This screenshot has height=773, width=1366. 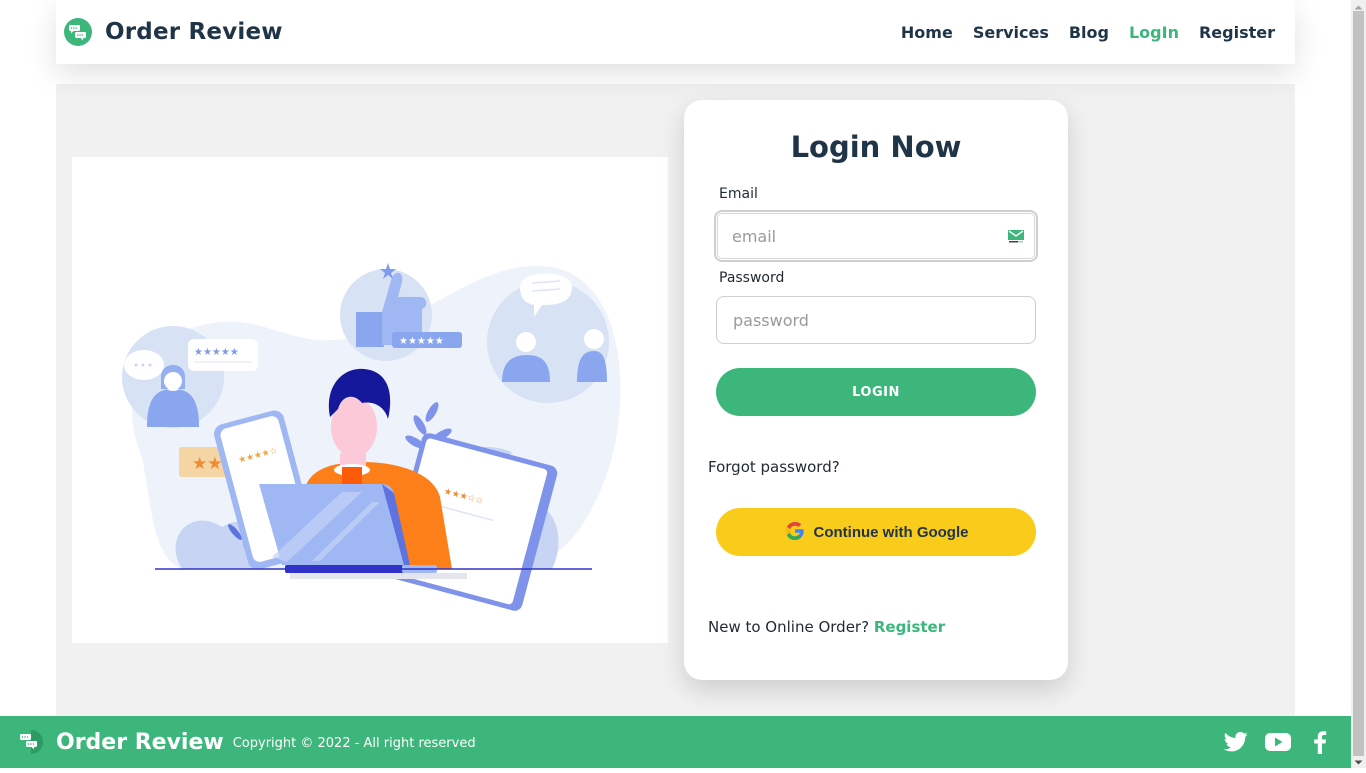 I want to click on email-field-wrapper, so click(x=876, y=236).